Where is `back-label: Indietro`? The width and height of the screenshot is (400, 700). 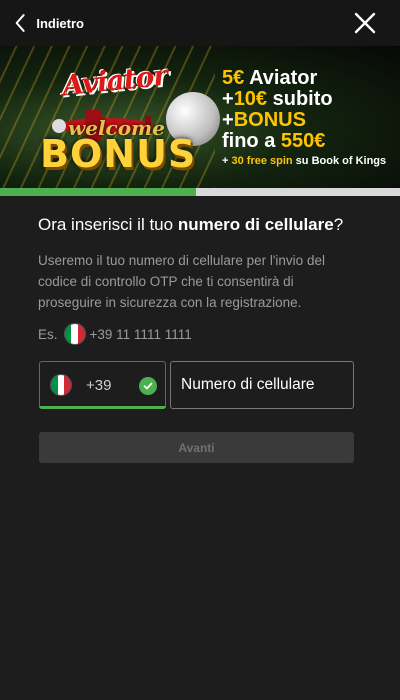
back-label: Indietro is located at coordinates (60, 23).